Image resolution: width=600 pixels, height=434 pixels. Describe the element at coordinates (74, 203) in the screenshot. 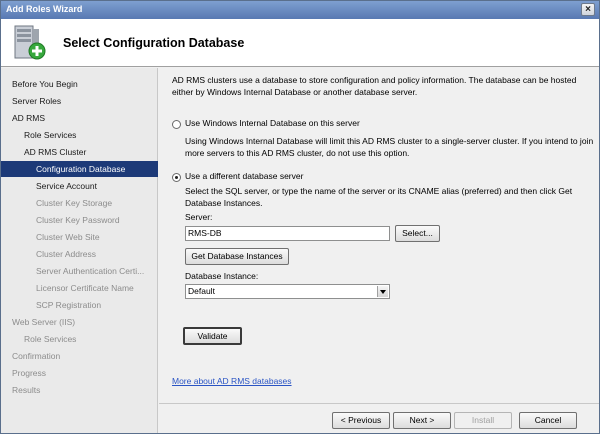

I see `sidebar-item-cluster-key-storage: Cluster Key Storage` at that location.